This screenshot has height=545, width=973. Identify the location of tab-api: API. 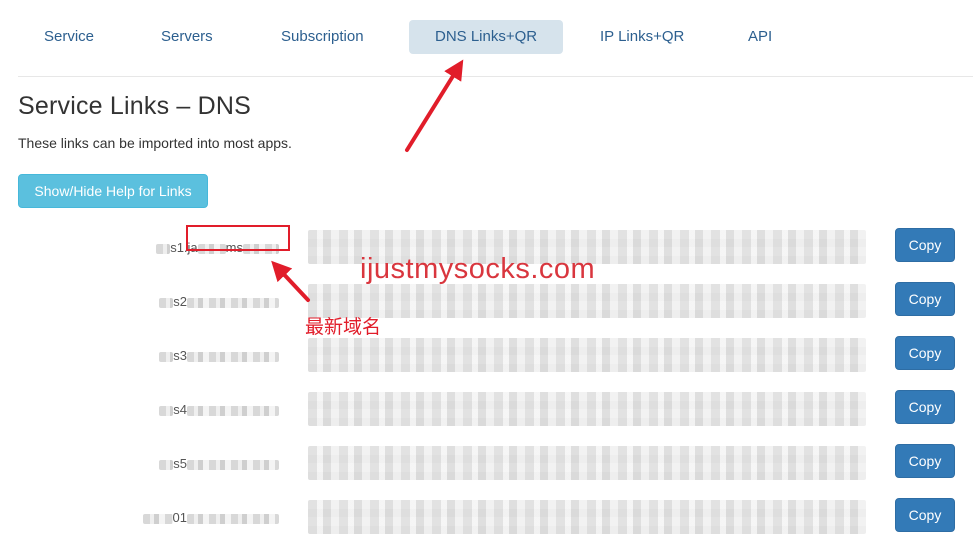
(760, 37).